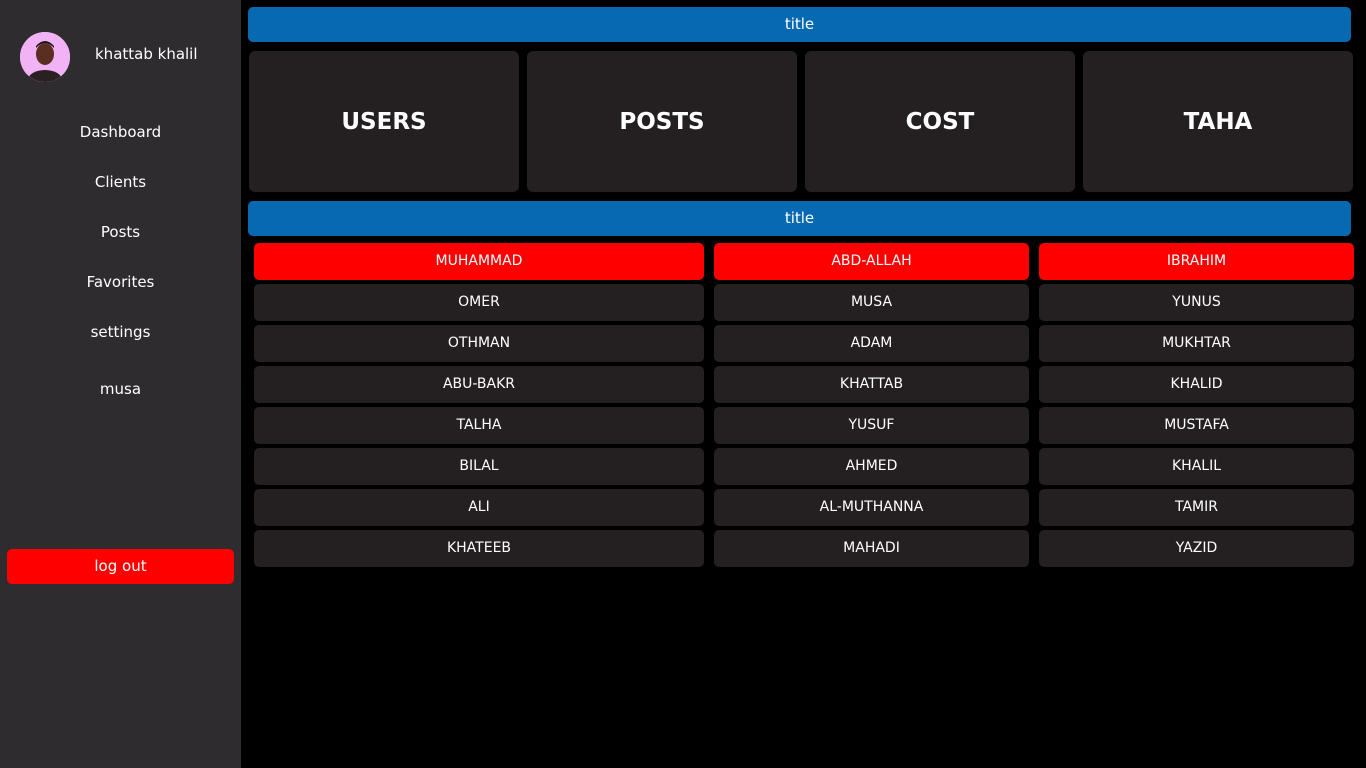  Describe the element at coordinates (1196, 261) in the screenshot. I see `table-header-cell: IBRAHIM` at that location.